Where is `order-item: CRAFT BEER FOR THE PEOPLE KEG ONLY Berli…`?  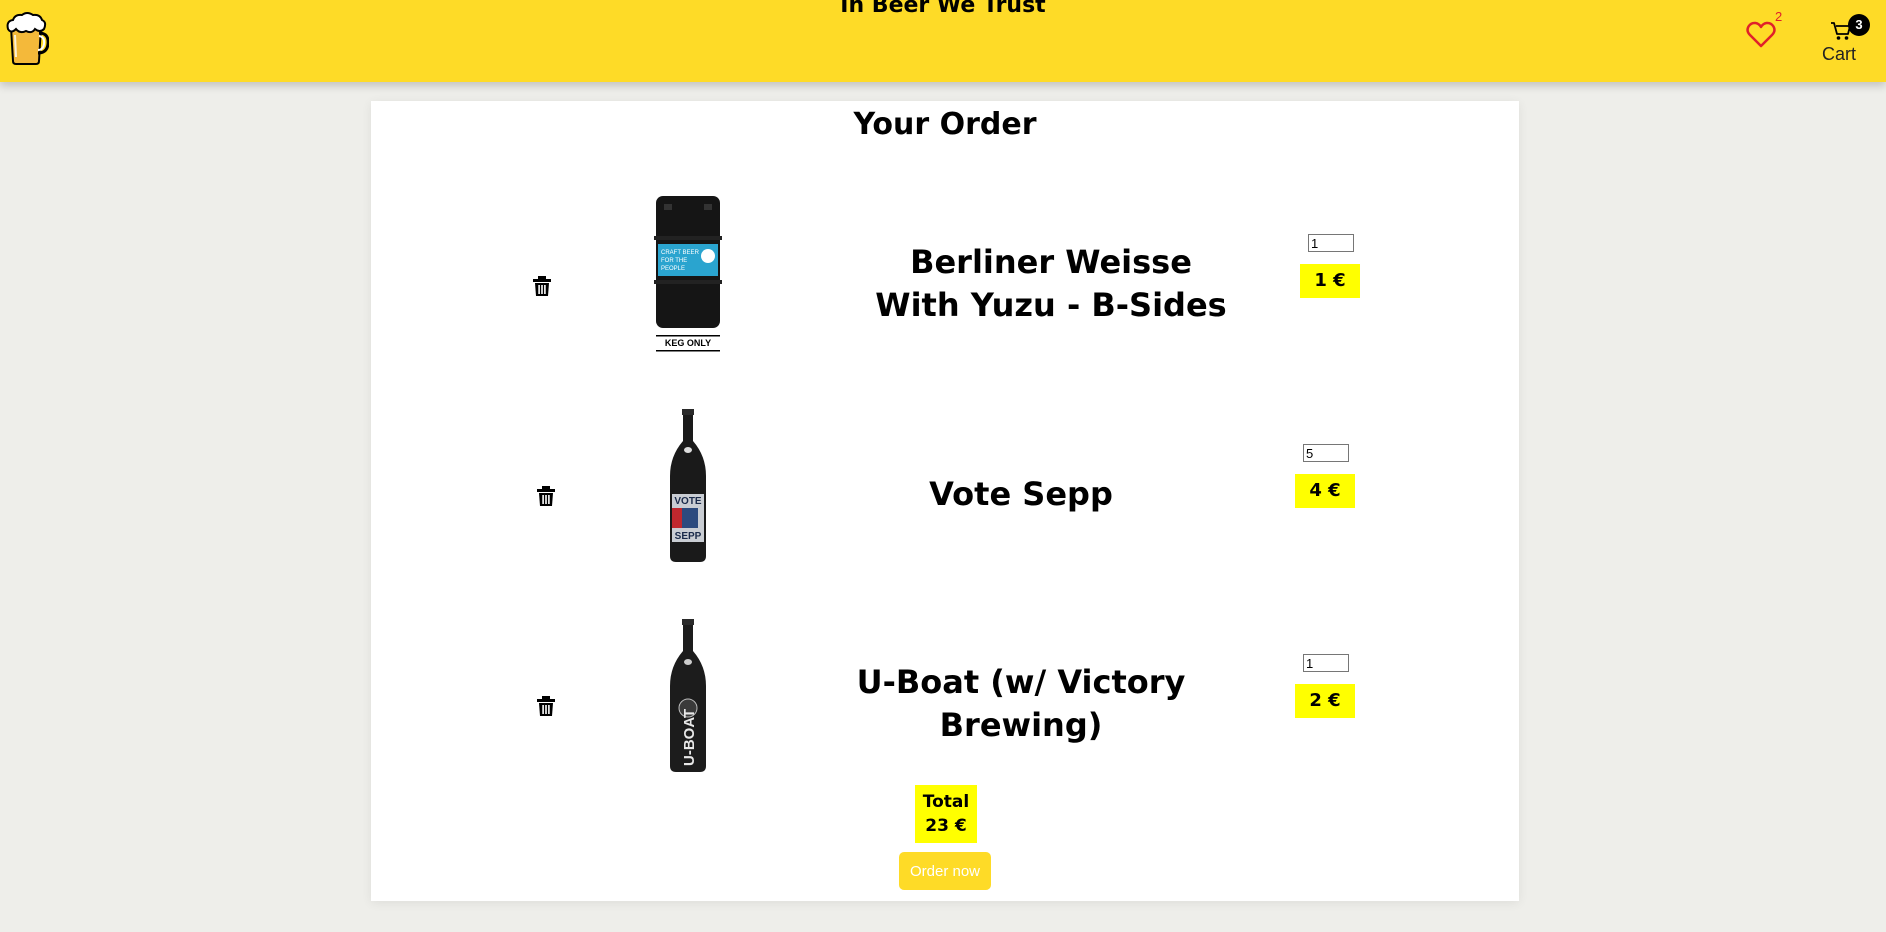 order-item: CRAFT BEER FOR THE PEOPLE KEG ONLY Berli… is located at coordinates (945, 291).